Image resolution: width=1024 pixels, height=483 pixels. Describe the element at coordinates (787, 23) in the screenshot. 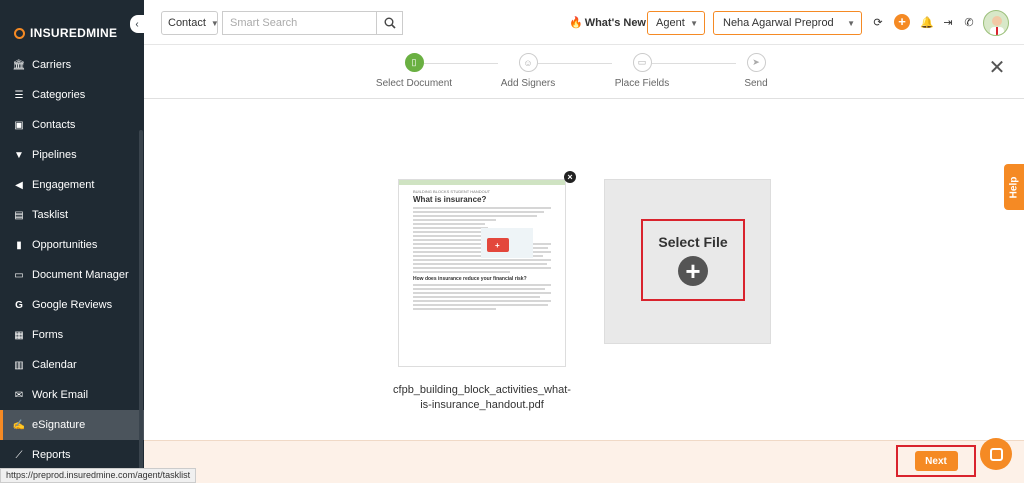

I see `user-select: Neha Agarwal Preprod ▼` at that location.